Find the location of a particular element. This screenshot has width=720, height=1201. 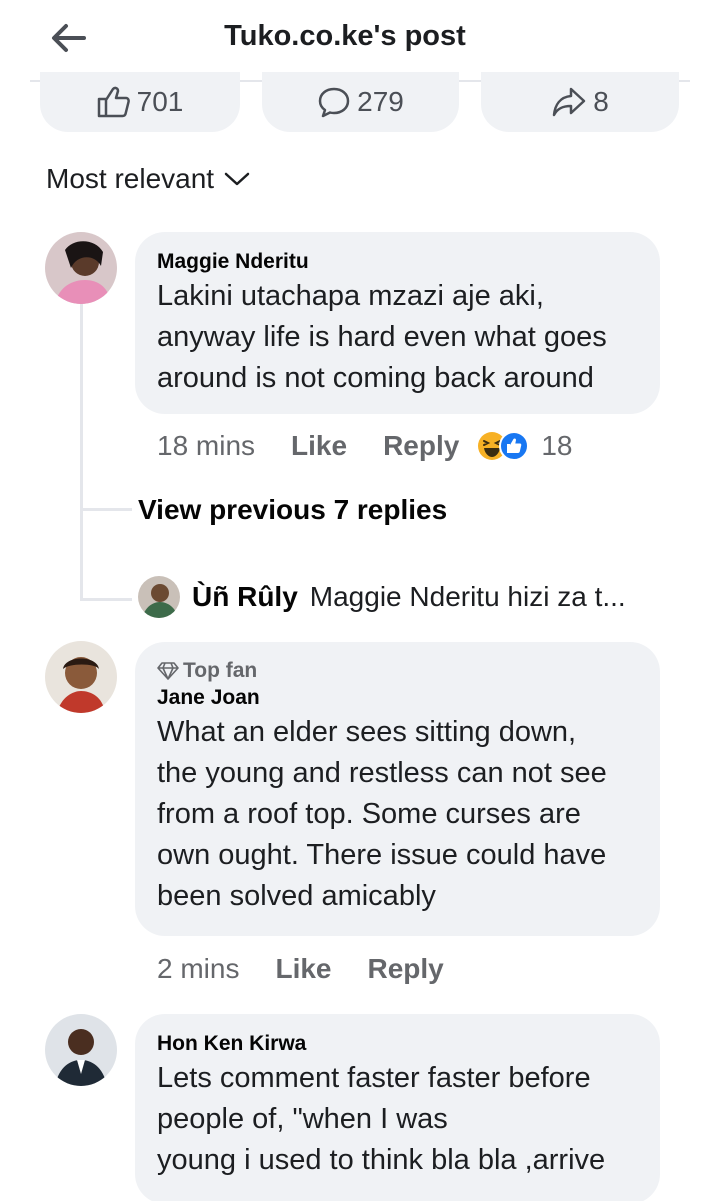

sort-label: Most relevant is located at coordinates (130, 178).